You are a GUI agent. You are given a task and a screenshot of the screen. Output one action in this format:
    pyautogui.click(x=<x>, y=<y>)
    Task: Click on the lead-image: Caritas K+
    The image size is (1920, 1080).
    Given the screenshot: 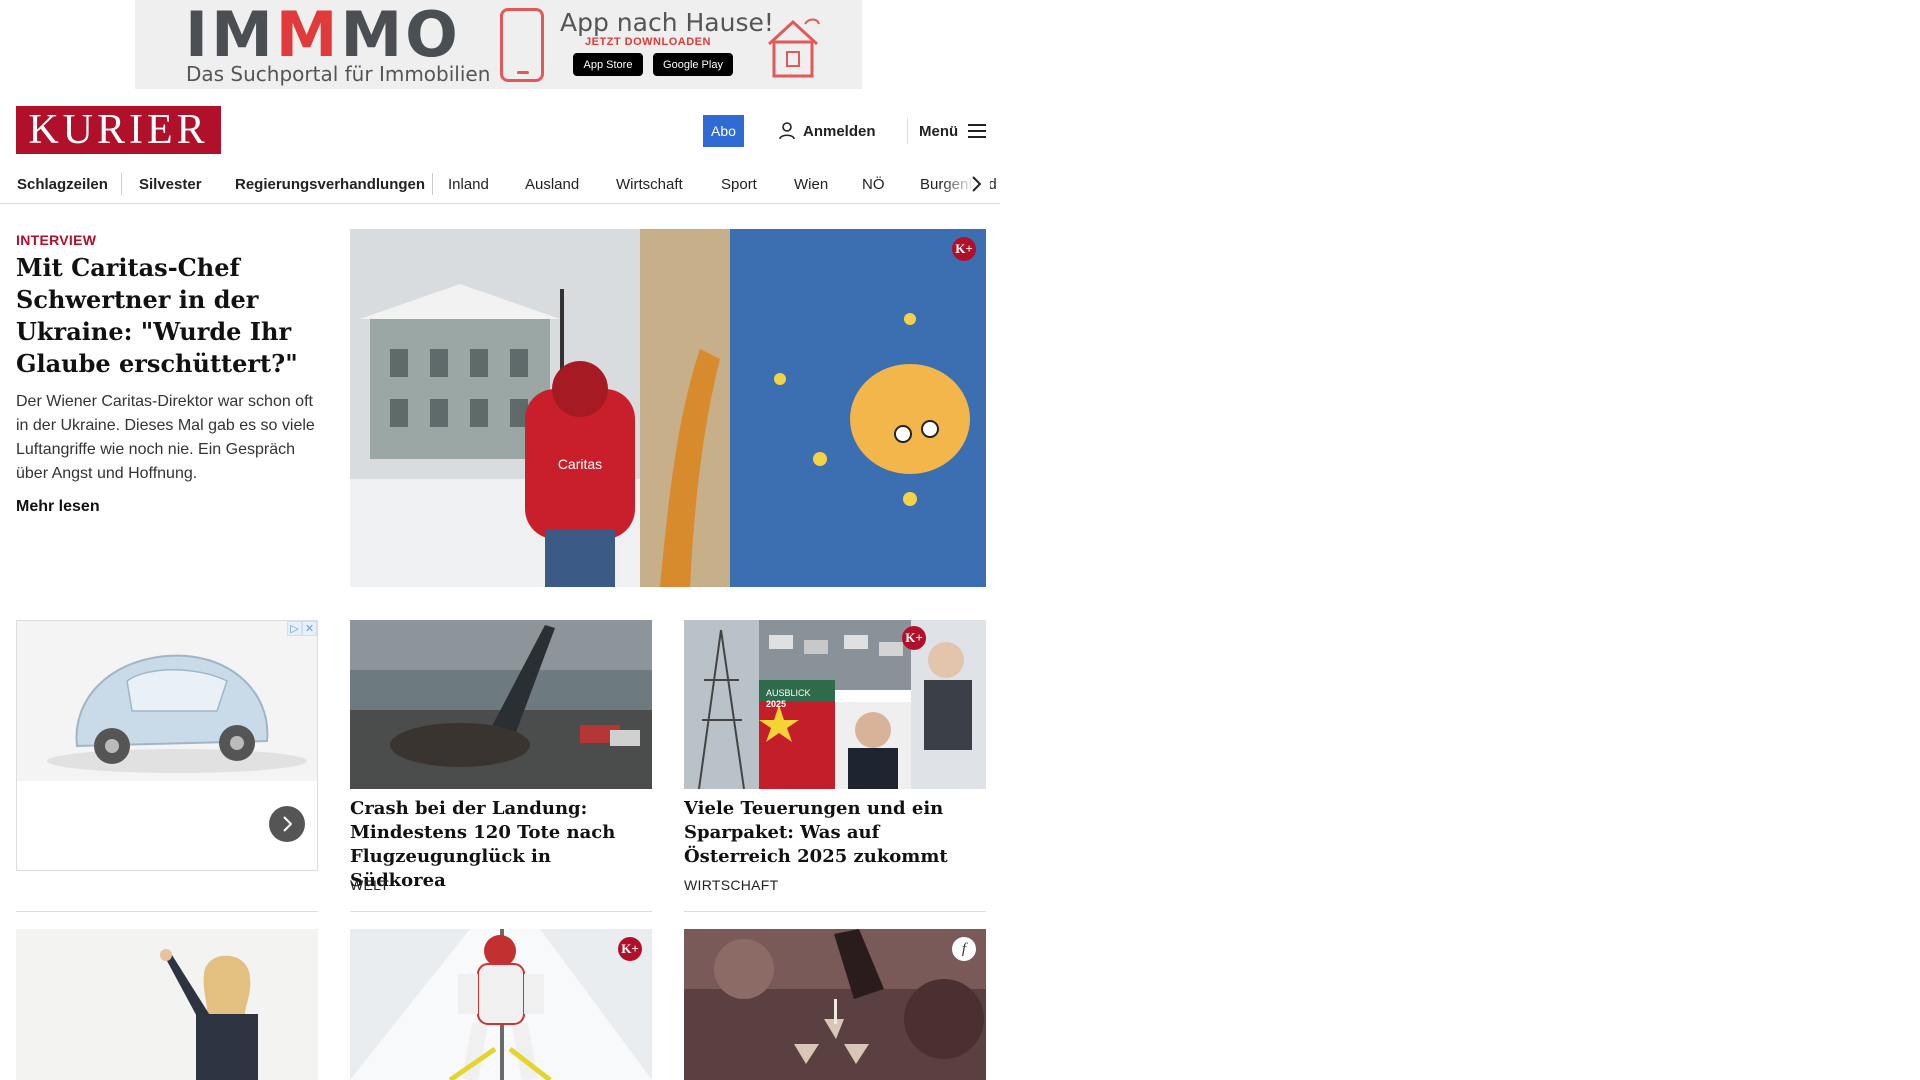 What is the action you would take?
    pyautogui.click(x=668, y=408)
    